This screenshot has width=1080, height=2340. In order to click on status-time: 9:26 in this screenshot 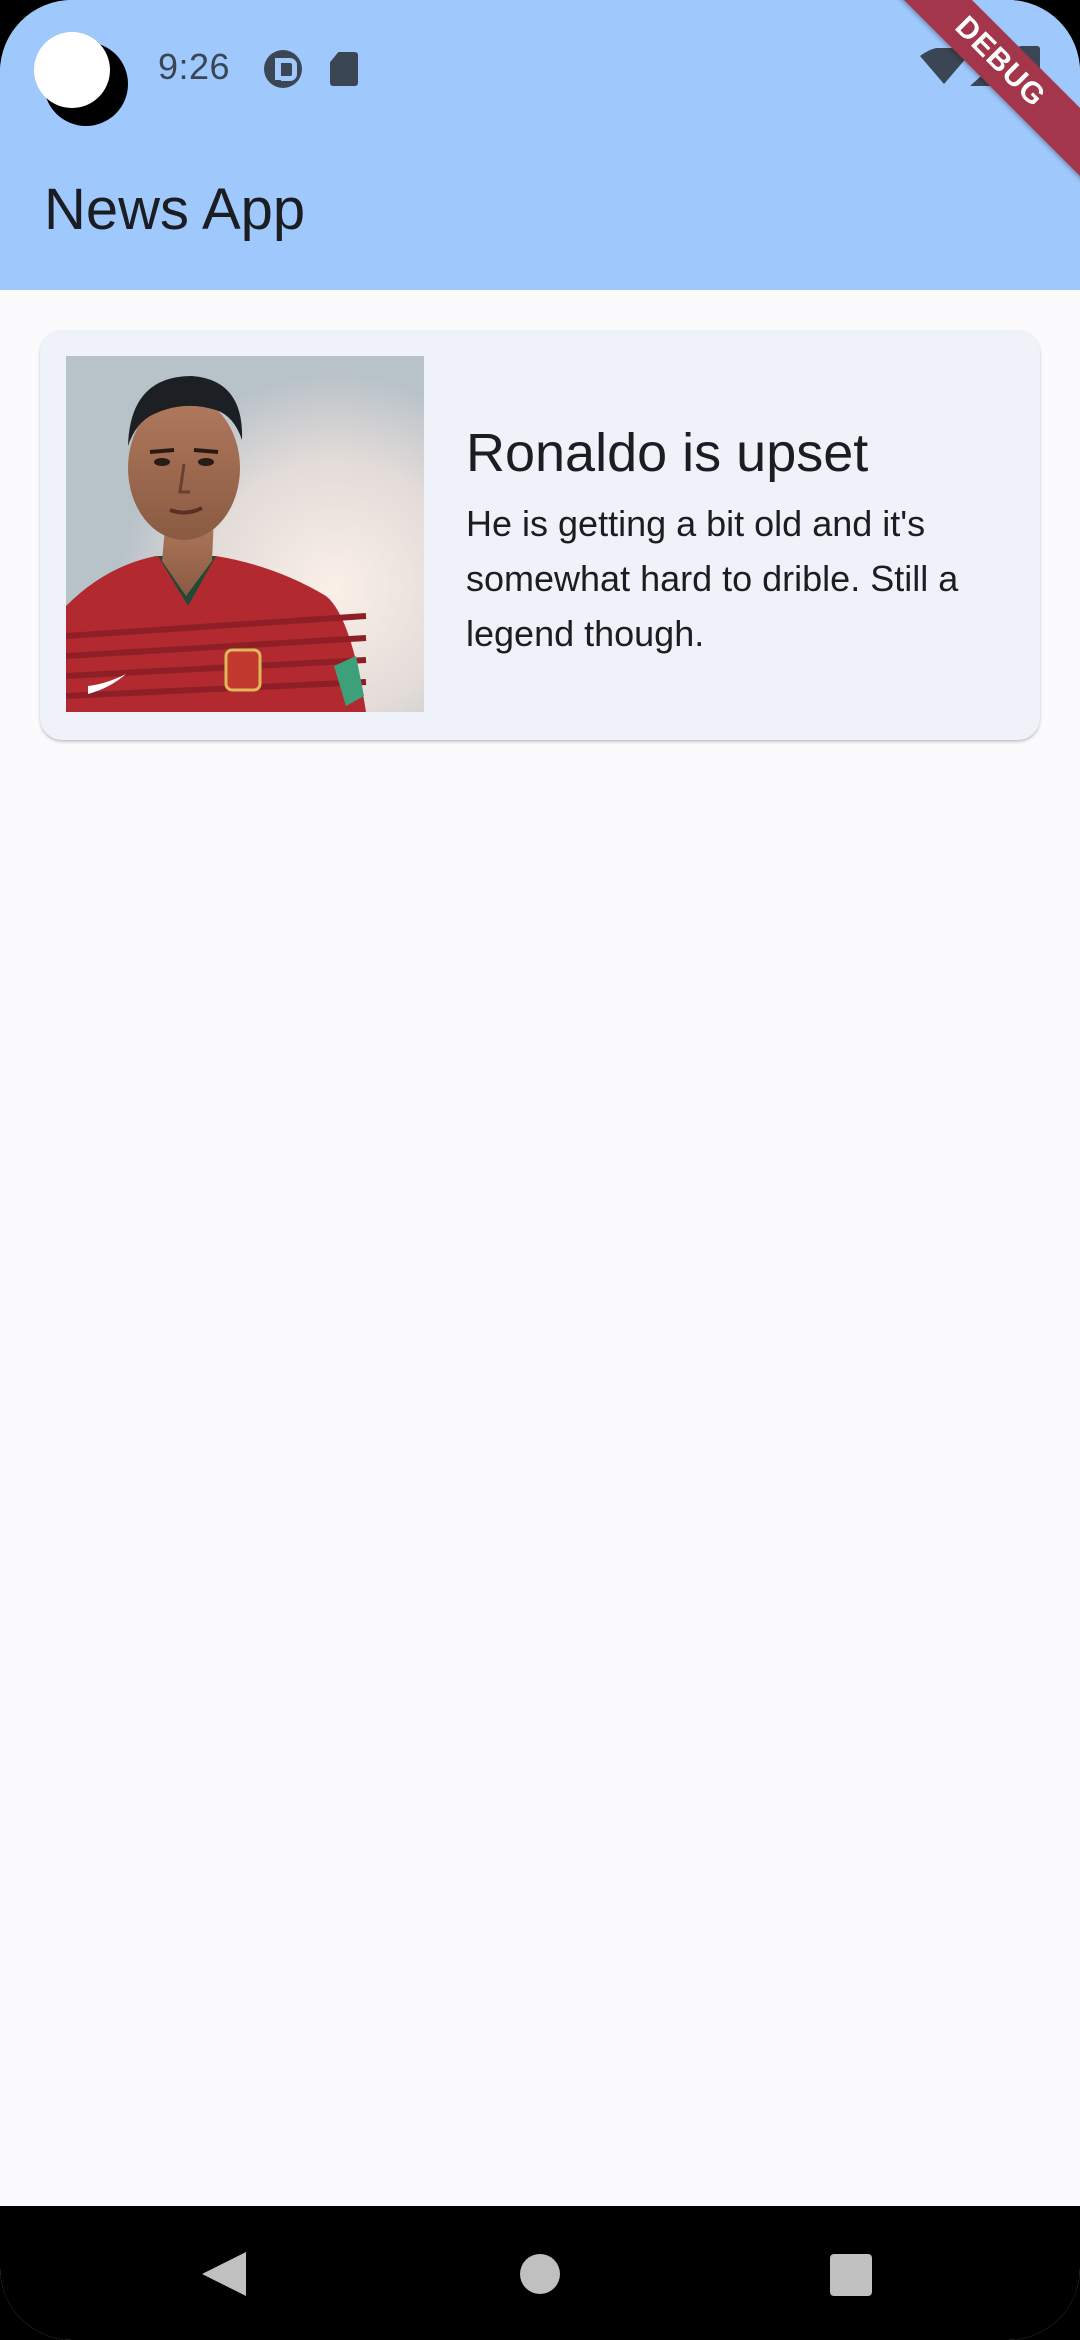, I will do `click(194, 66)`.